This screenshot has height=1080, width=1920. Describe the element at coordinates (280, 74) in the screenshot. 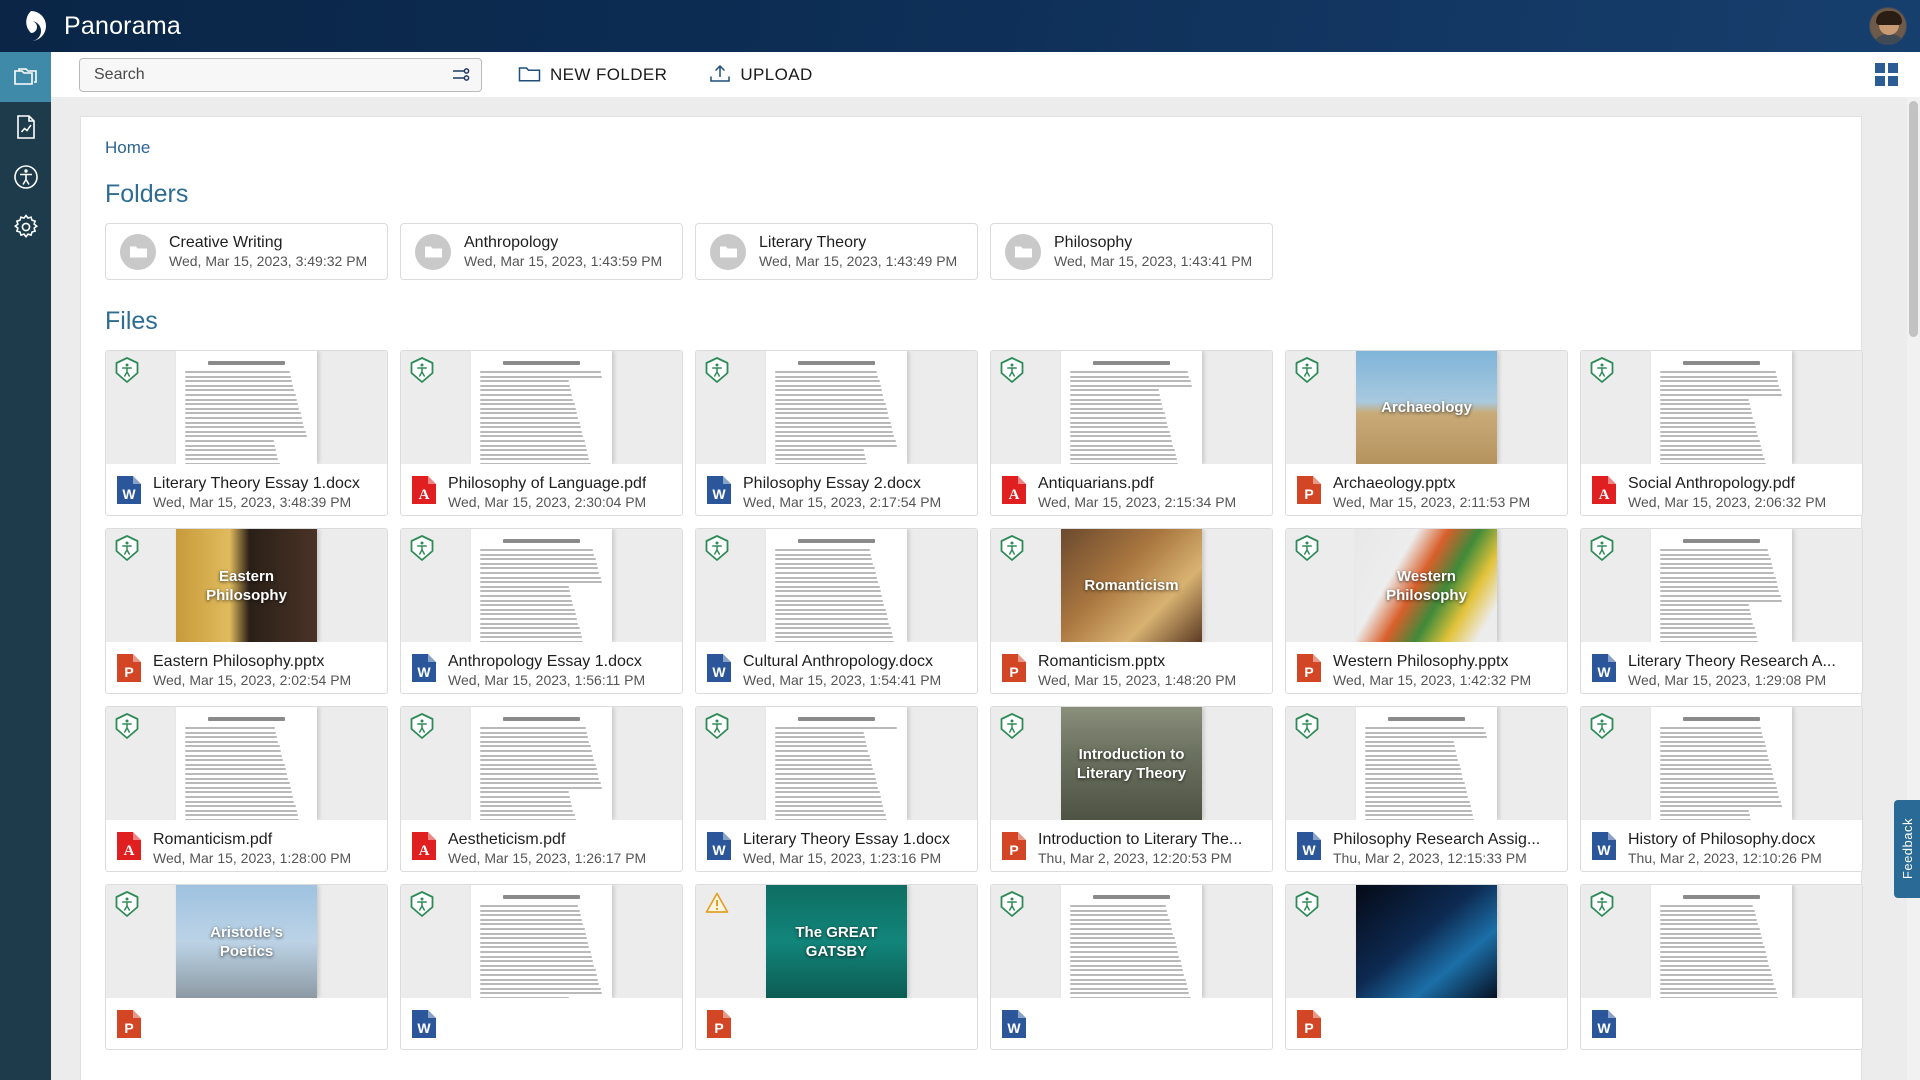

I see `search-input` at that location.